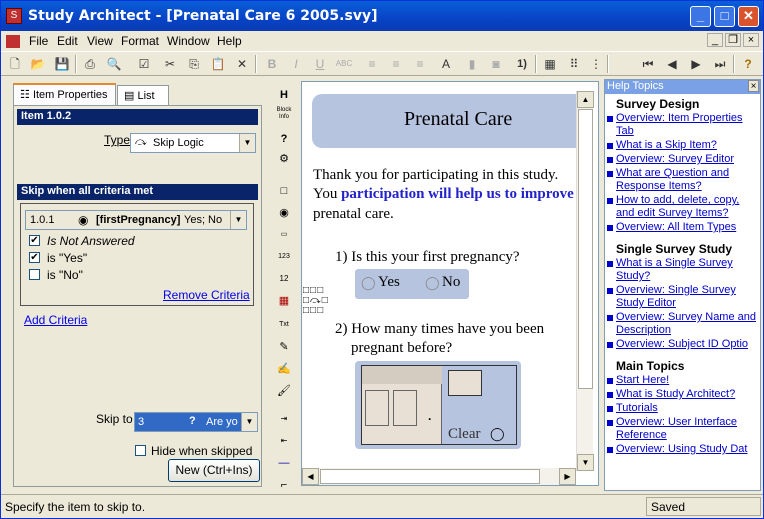 The image size is (764, 519). What do you see at coordinates (170, 64) in the screenshot?
I see `cut-icon: ✂` at bounding box center [170, 64].